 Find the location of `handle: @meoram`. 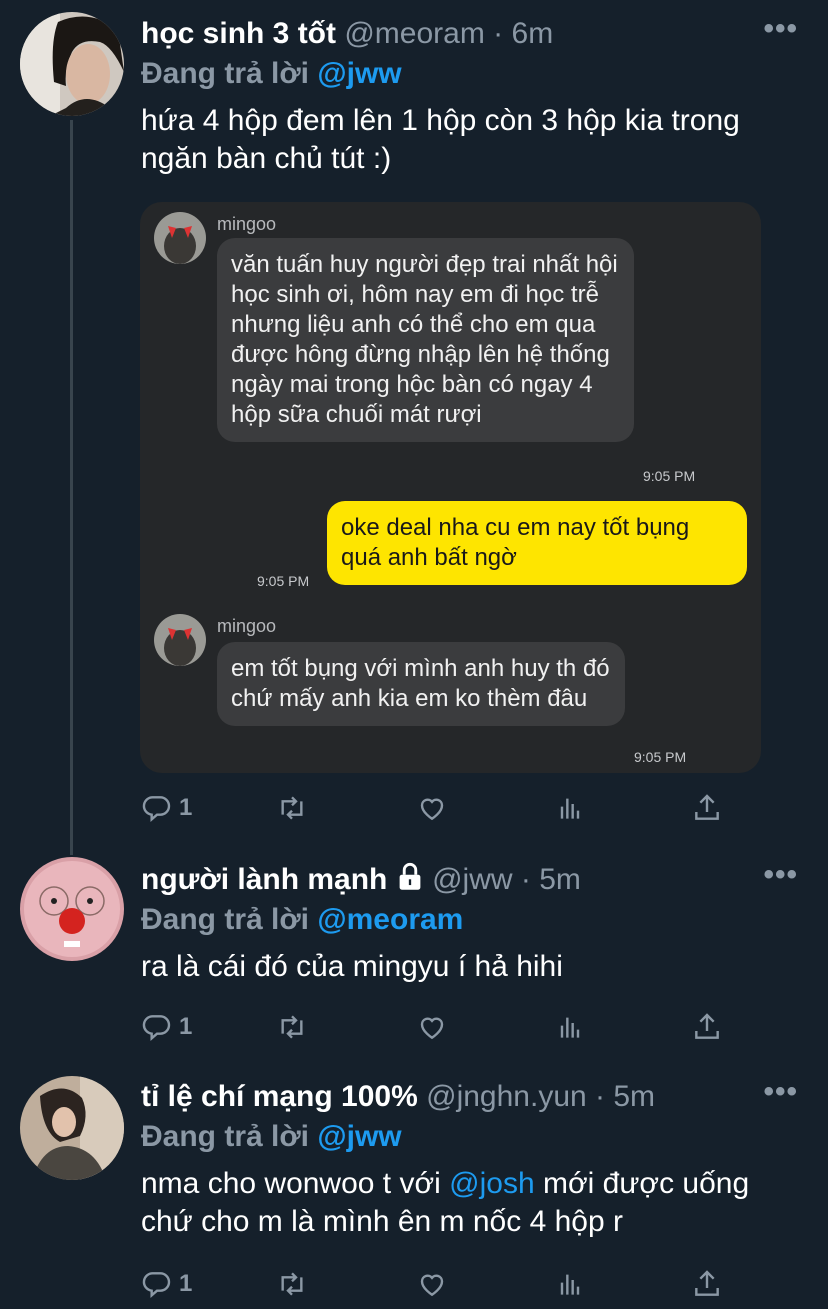

handle: @meoram is located at coordinates (414, 33).